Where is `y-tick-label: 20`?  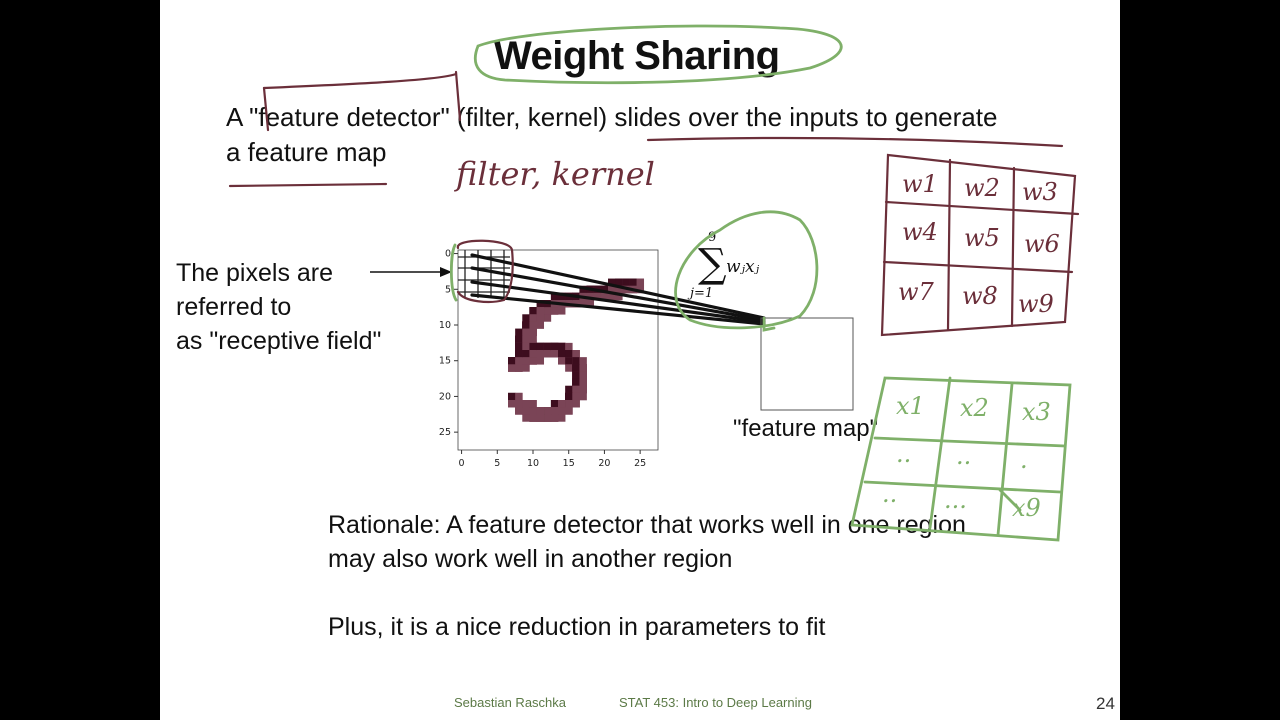 y-tick-label: 20 is located at coordinates (445, 396).